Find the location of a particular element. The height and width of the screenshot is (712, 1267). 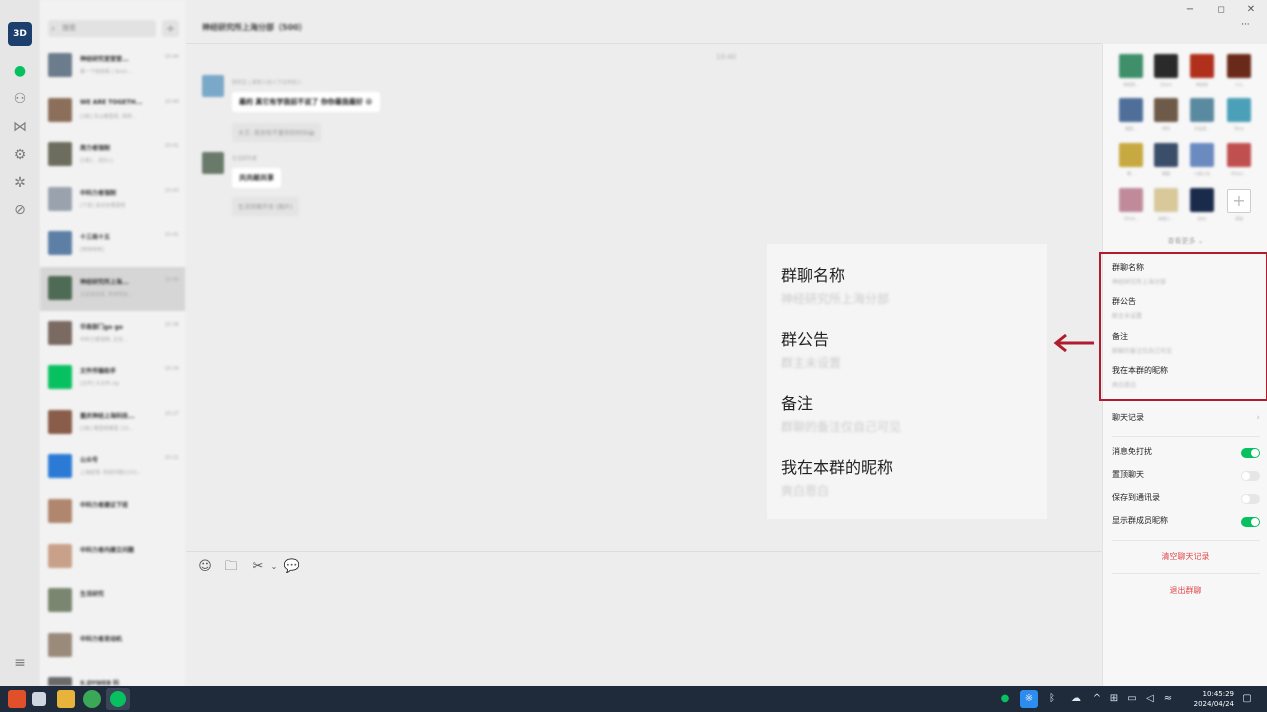

bluetooth-icon: ᛒ is located at coordinates (1052, 699).